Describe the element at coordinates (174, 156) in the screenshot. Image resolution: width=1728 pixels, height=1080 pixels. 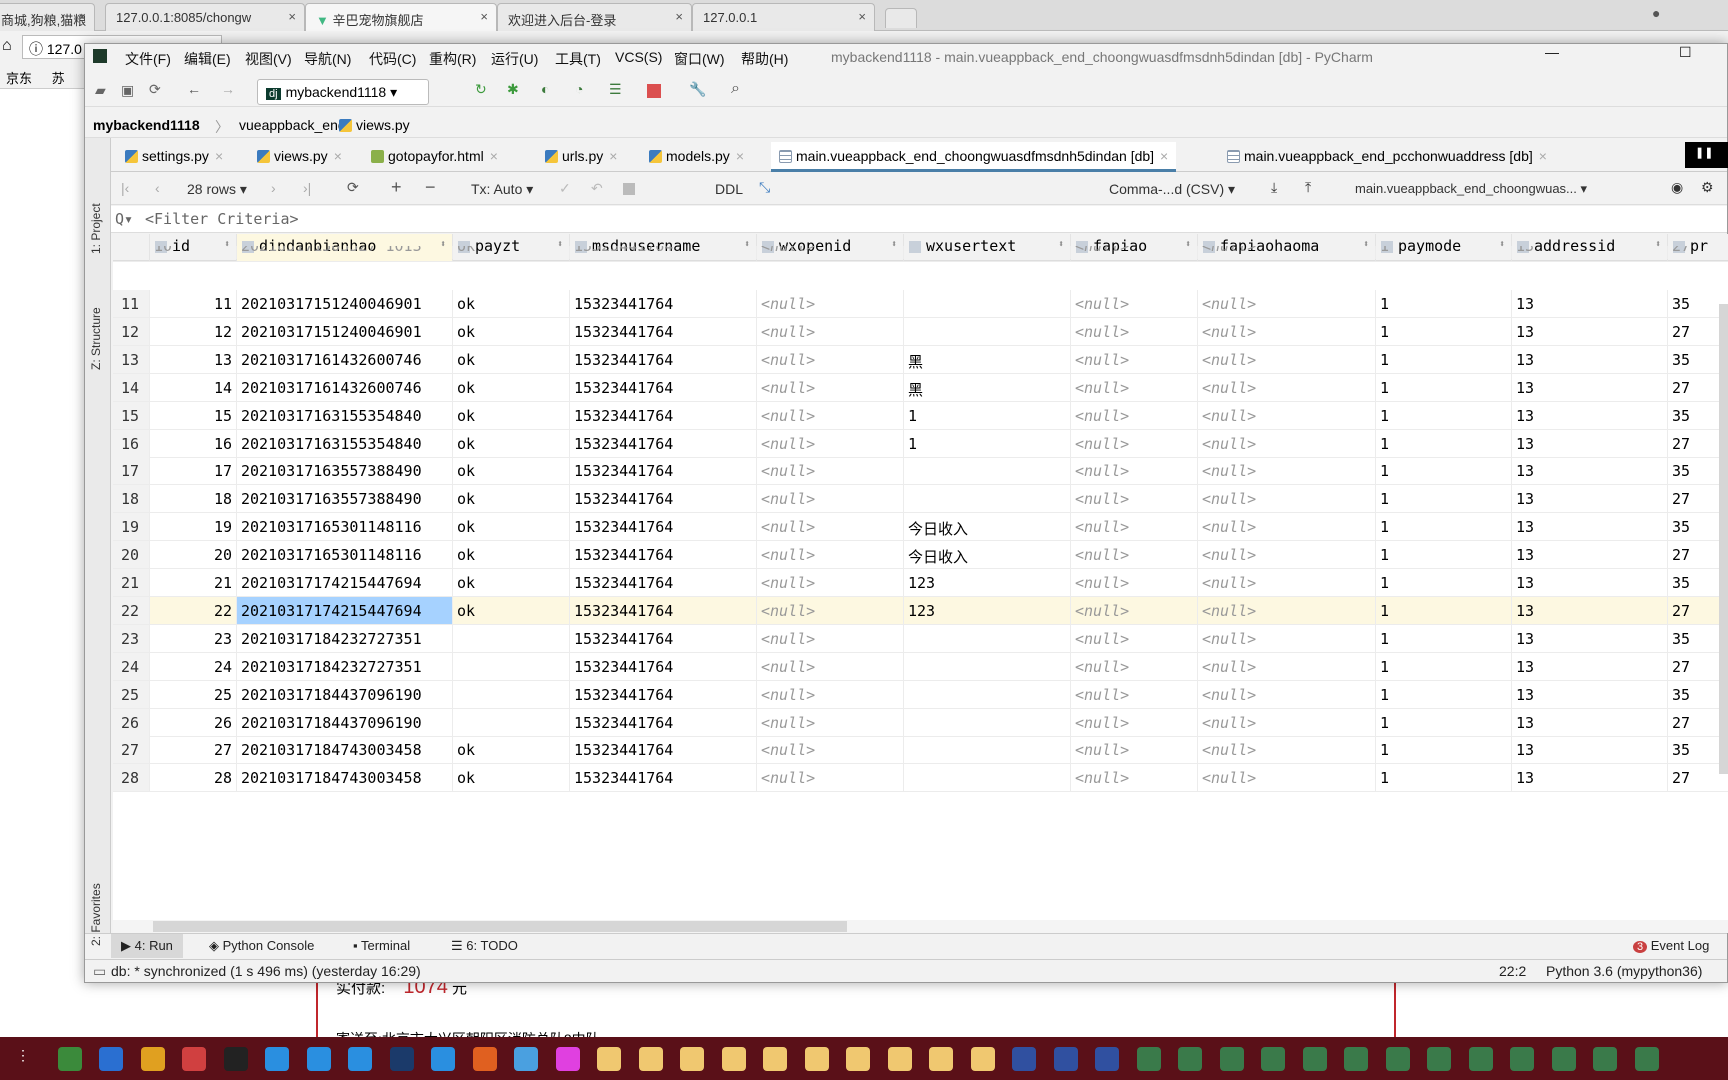
I see `tab-settings-py: settings.py ×` at that location.